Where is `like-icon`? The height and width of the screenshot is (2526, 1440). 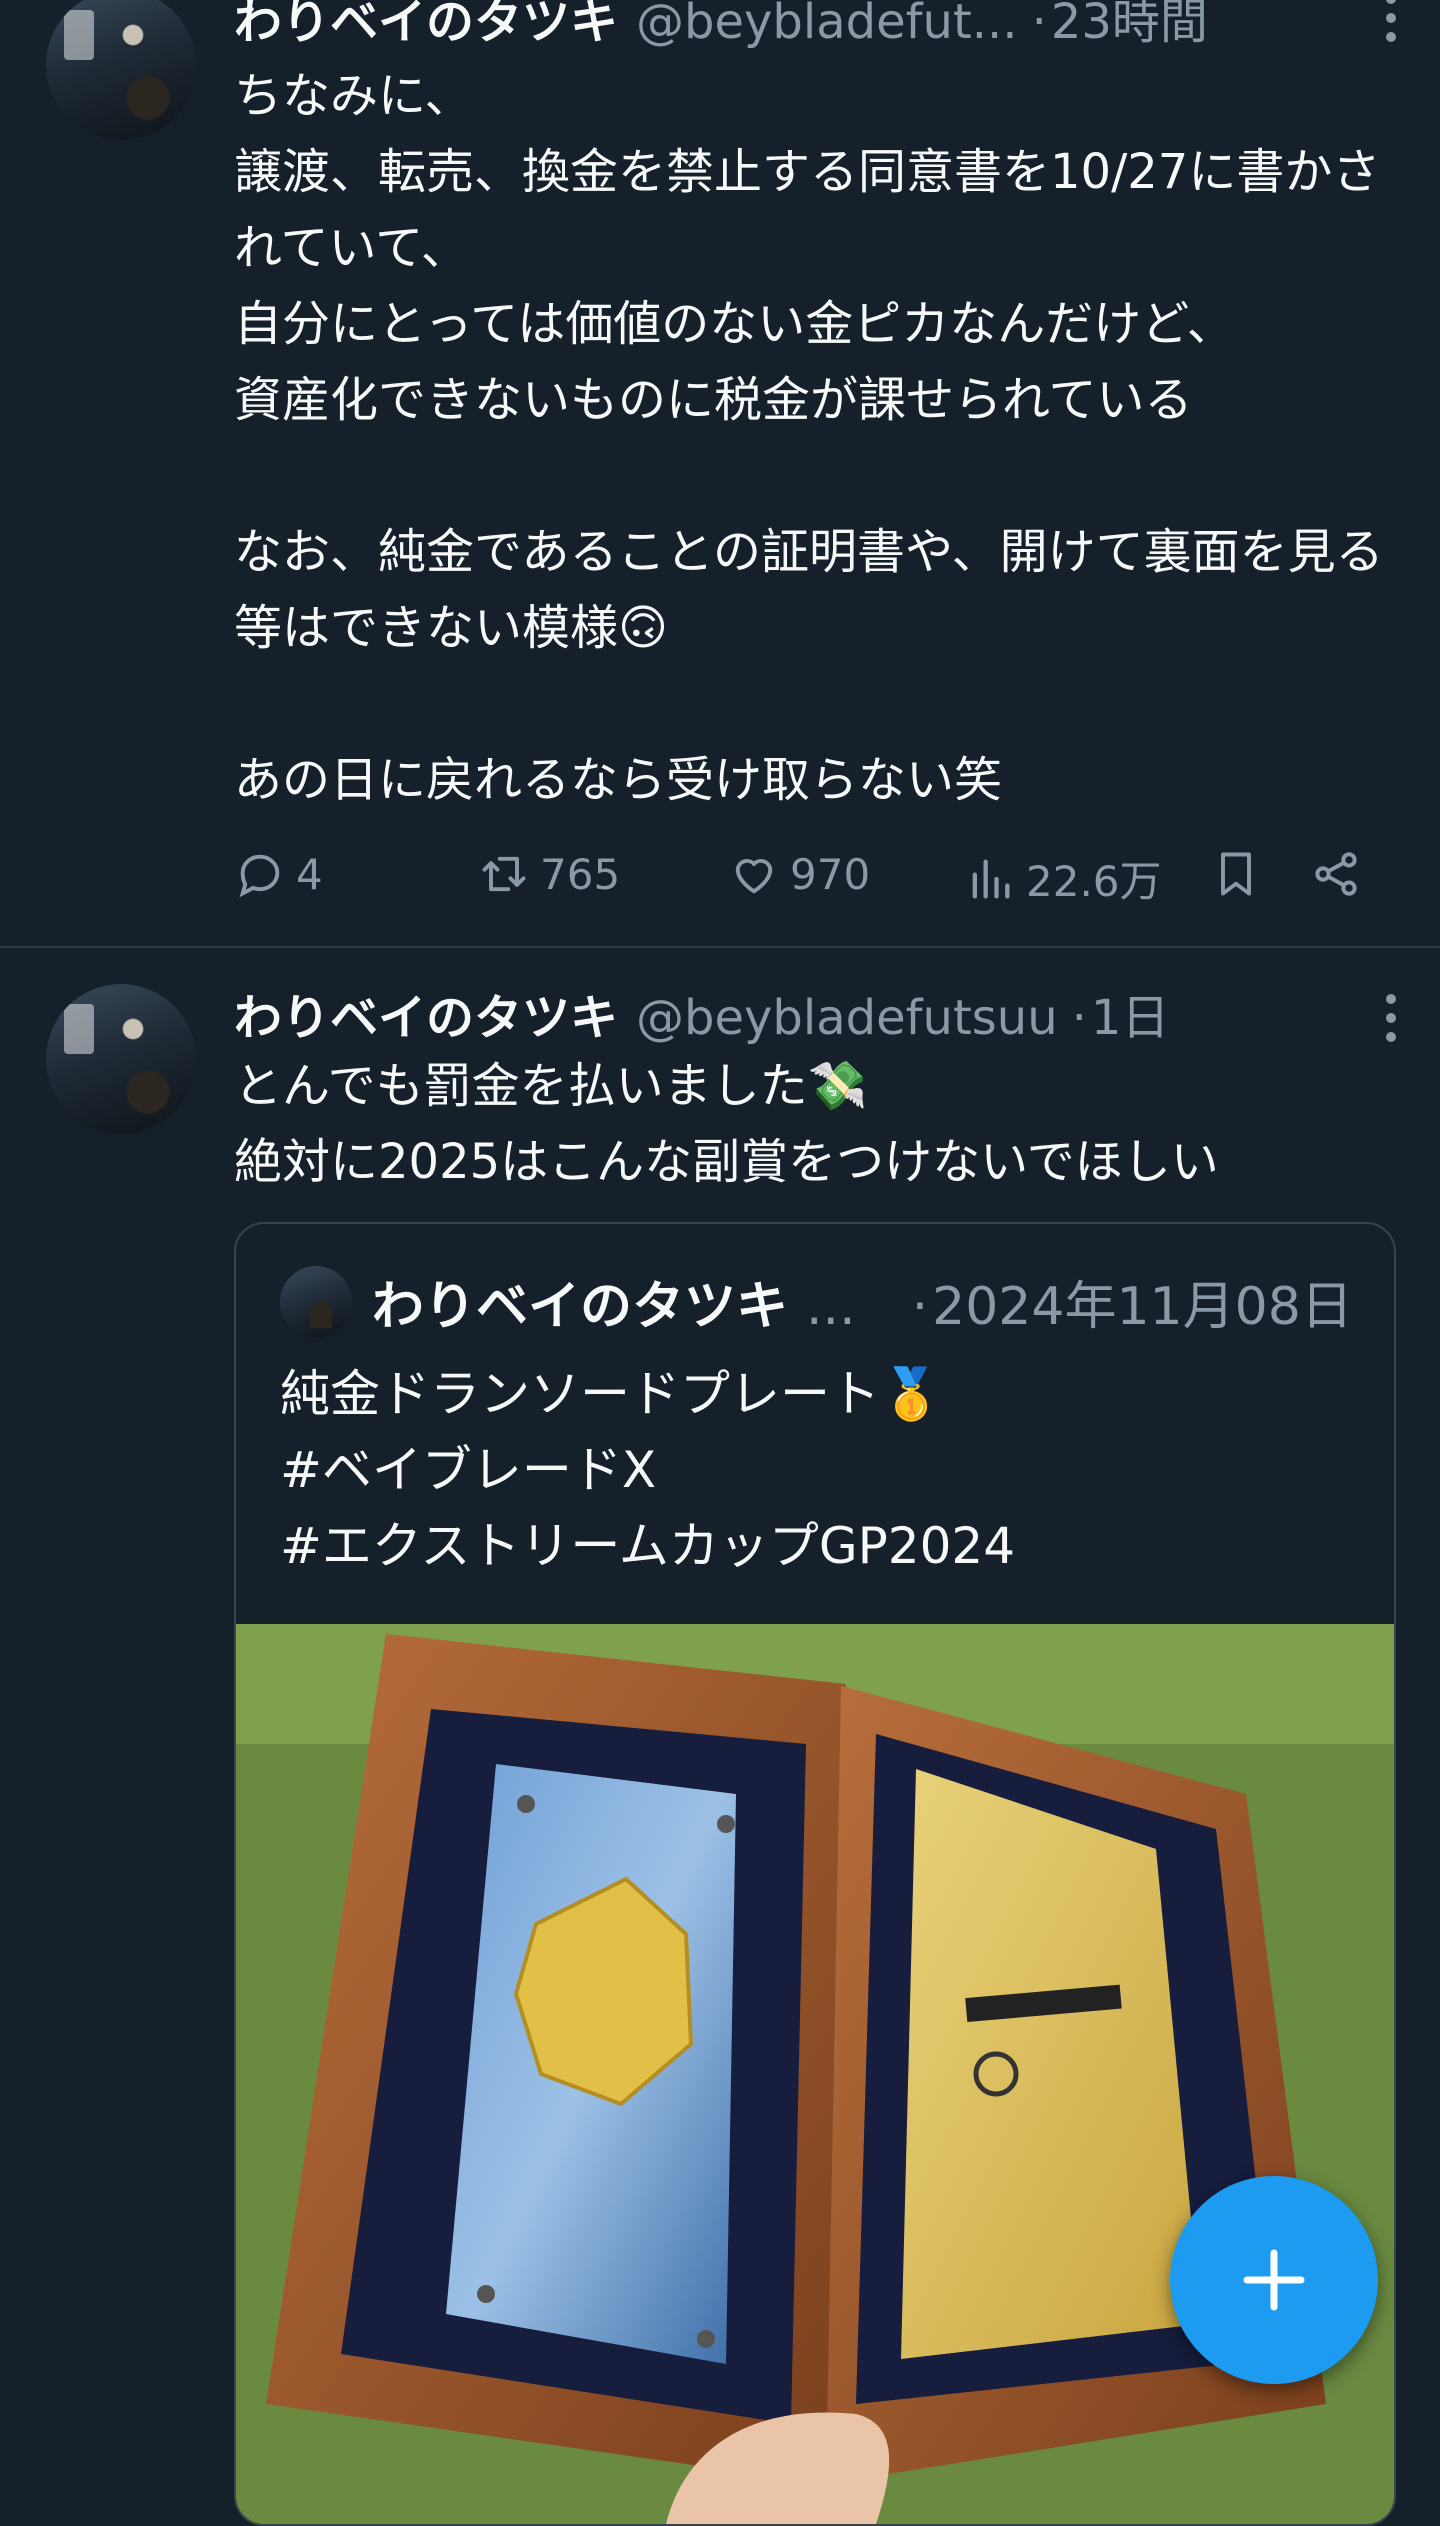 like-icon is located at coordinates (754, 876).